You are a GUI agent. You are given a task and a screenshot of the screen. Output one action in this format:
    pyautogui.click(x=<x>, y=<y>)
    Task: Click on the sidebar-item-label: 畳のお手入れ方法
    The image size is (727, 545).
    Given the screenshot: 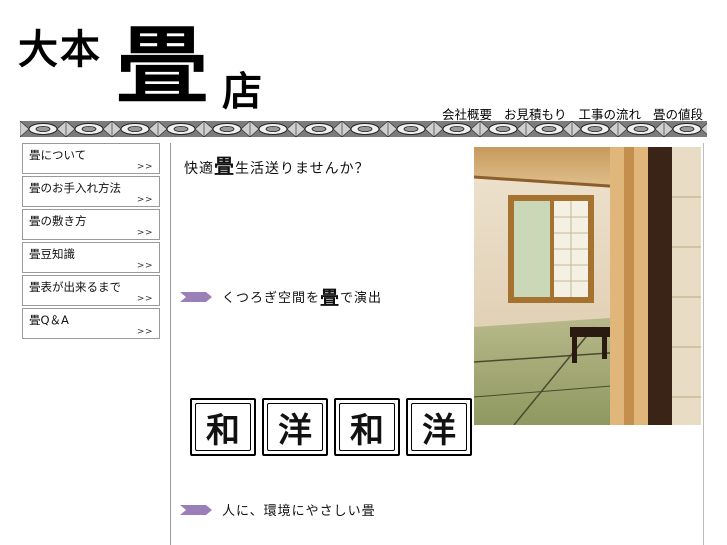 What is the action you would take?
    pyautogui.click(x=75, y=188)
    